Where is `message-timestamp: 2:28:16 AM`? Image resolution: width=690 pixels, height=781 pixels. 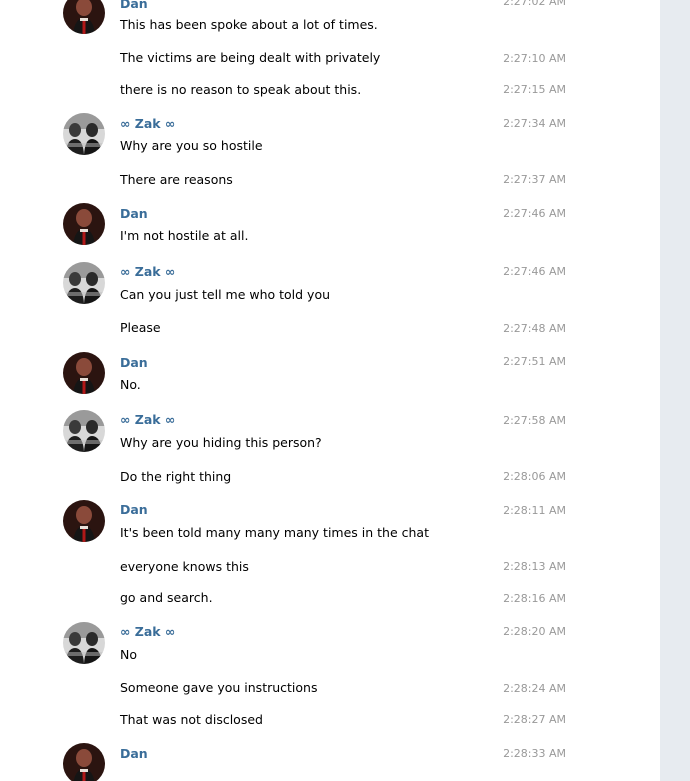 message-timestamp: 2:28:16 AM is located at coordinates (534, 598).